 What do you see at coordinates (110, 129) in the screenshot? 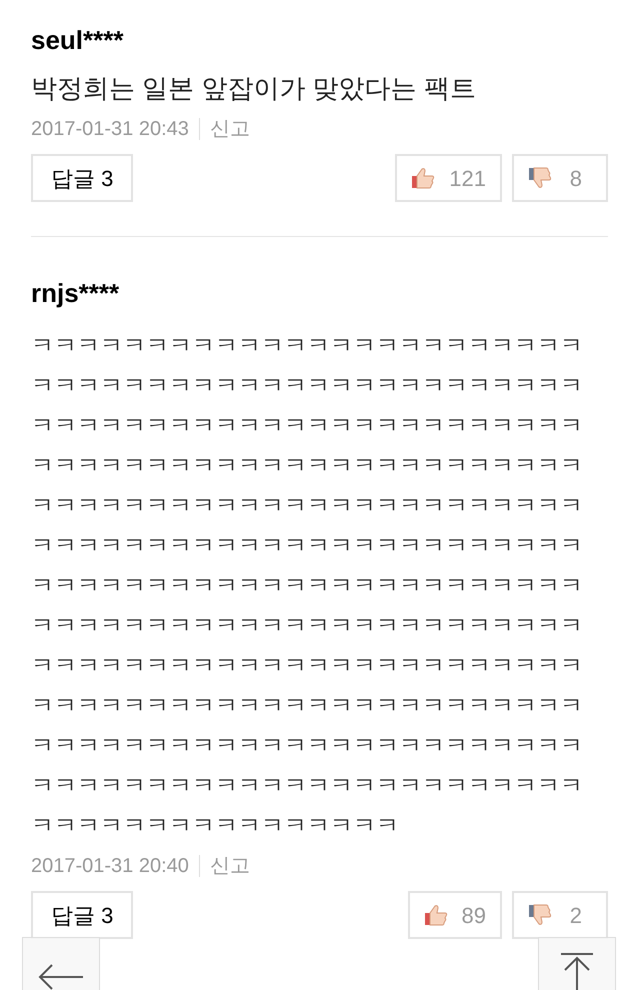
I see `timestamp: 2017-01-31 20:43` at bounding box center [110, 129].